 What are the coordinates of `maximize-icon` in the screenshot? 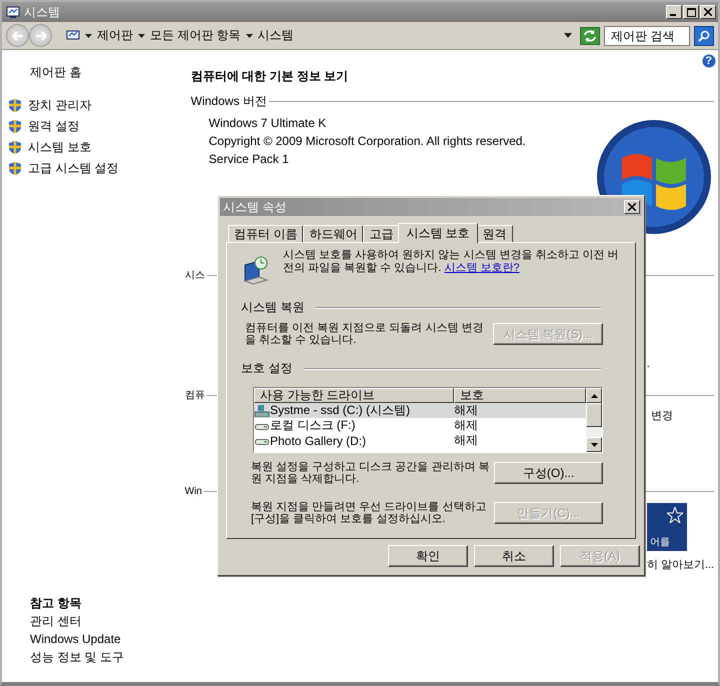 It's located at (691, 12).